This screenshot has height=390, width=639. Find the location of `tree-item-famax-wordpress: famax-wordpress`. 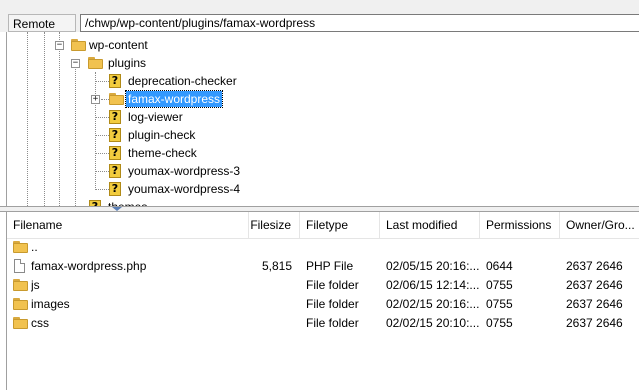

tree-item-famax-wordpress: famax-wordpress is located at coordinates (174, 99).